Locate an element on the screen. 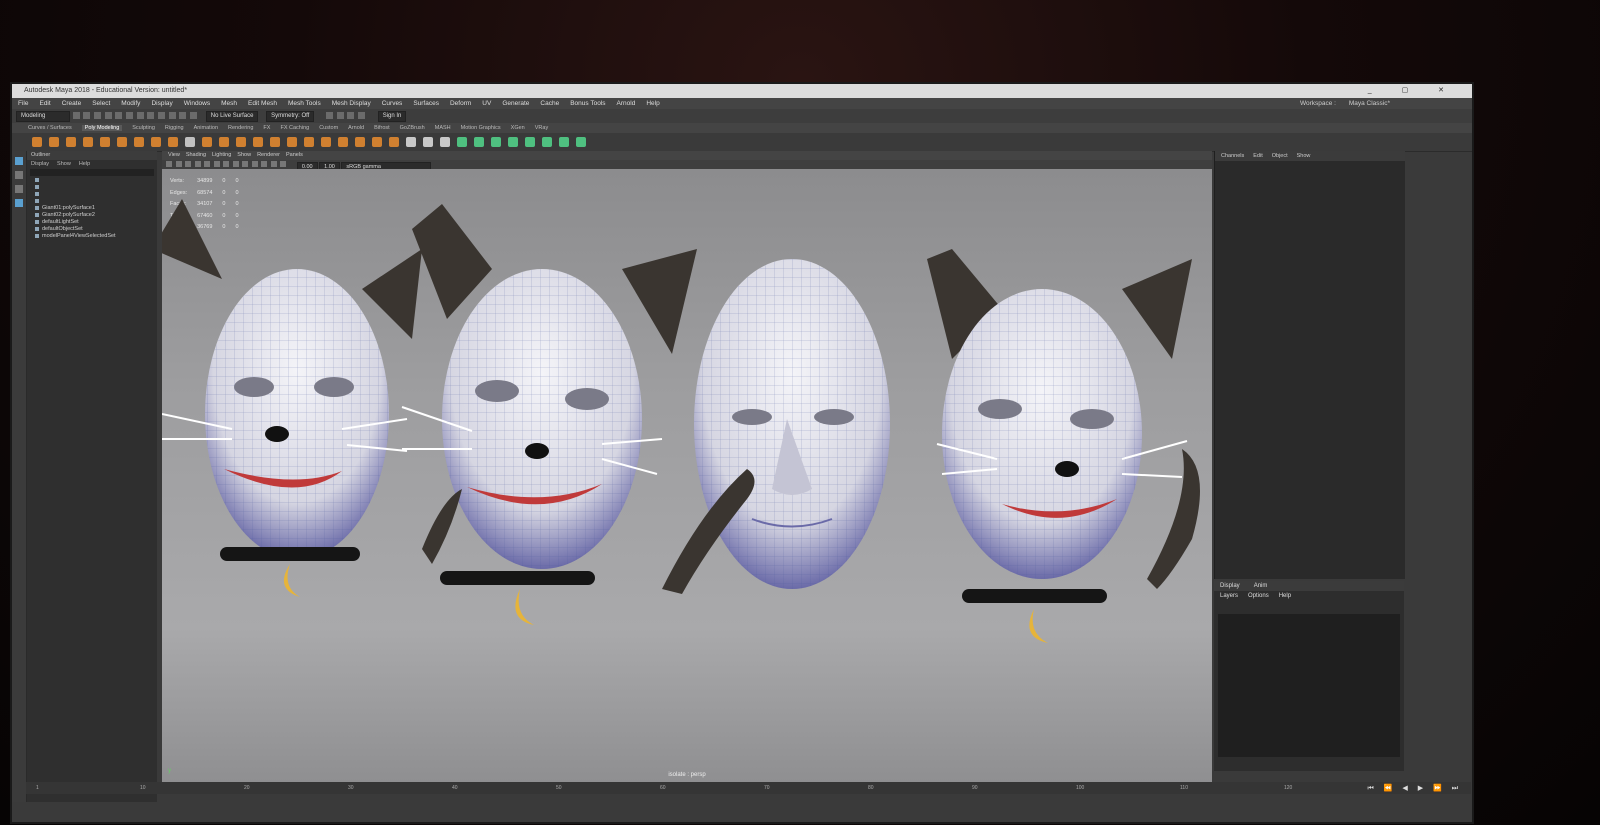  paint-select-icon is located at coordinates (19, 189).